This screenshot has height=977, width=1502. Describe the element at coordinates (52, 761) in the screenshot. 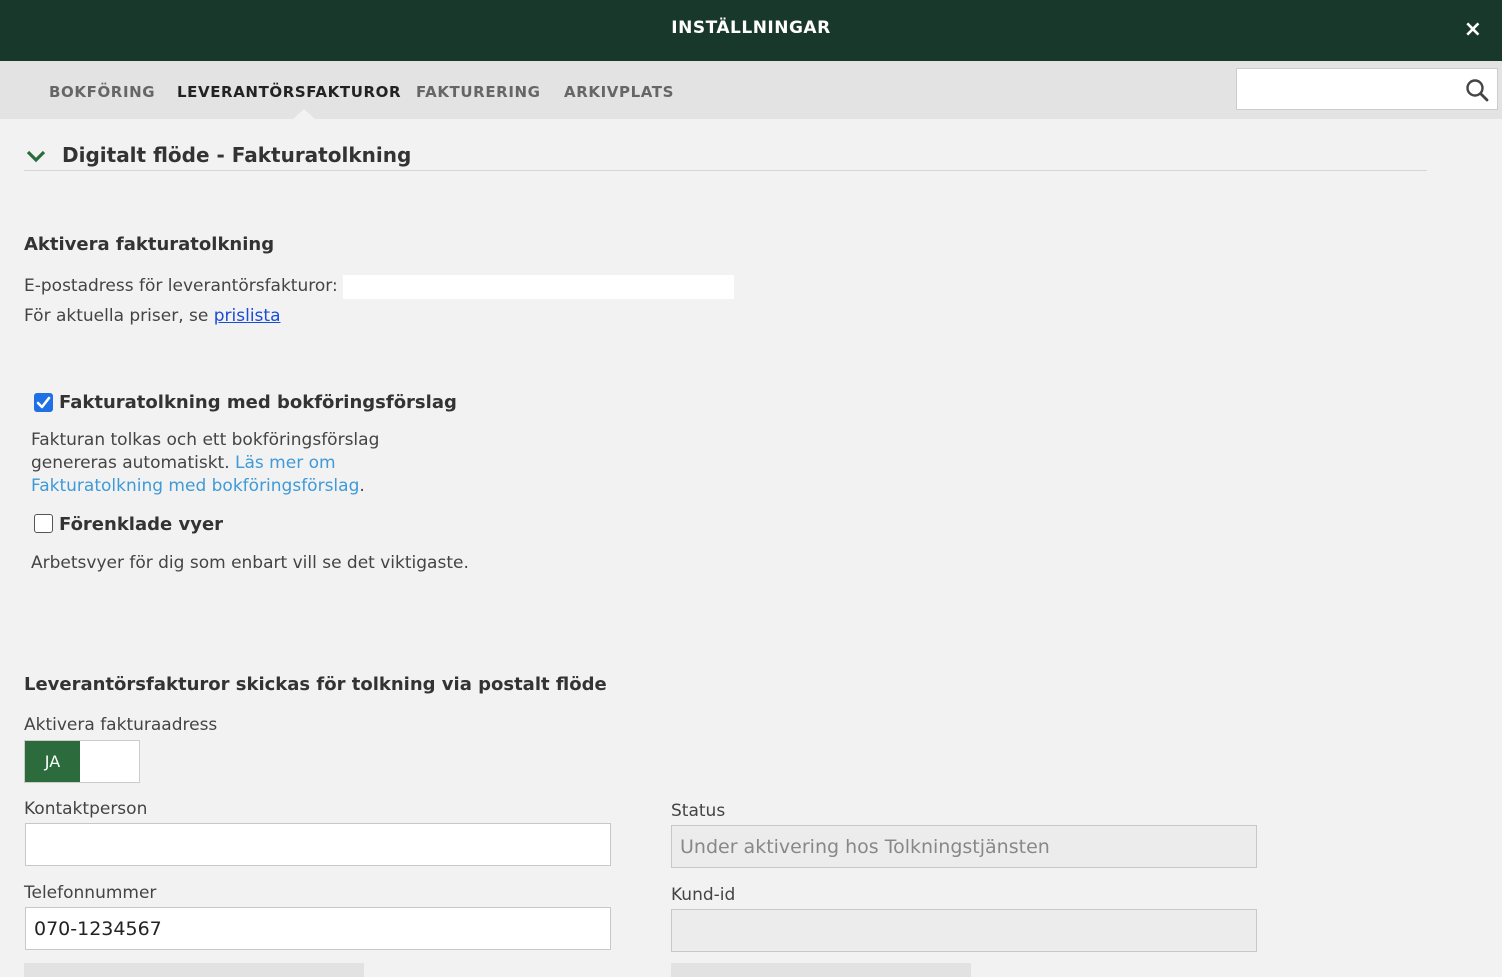

I see `toggle-yes: JA` at that location.